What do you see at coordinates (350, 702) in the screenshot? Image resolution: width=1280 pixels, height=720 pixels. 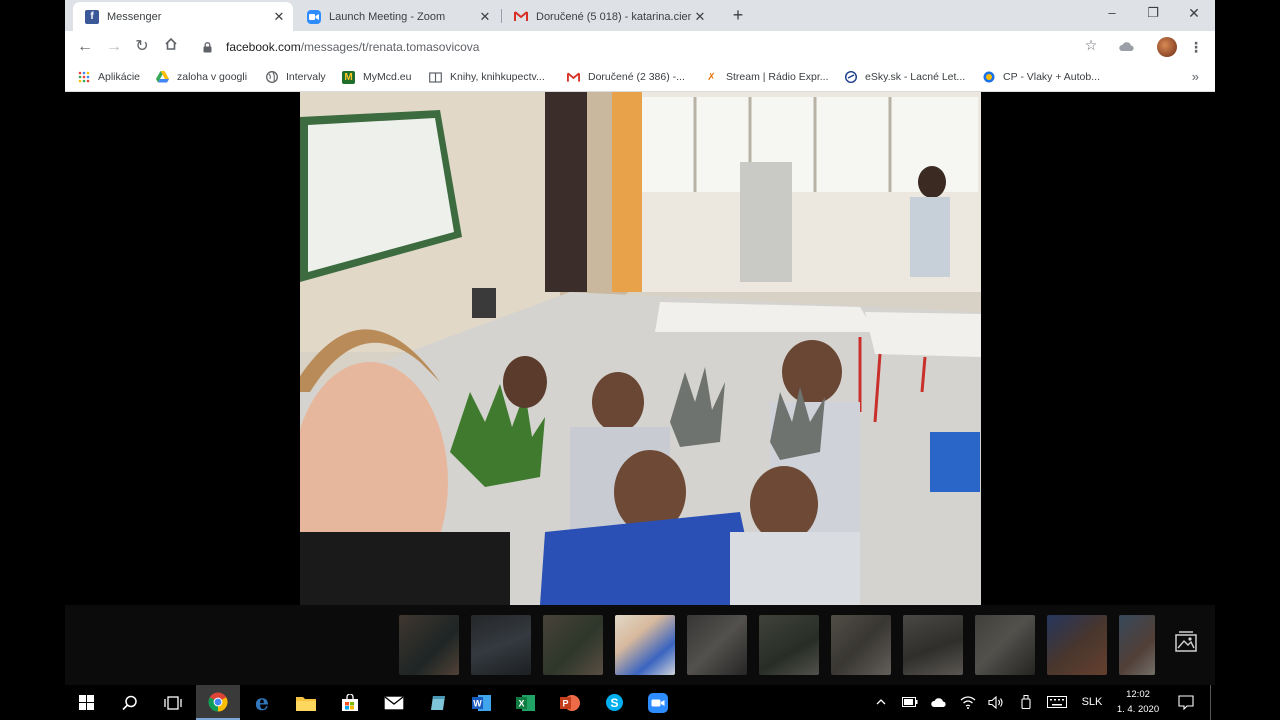 I see `store-icon` at bounding box center [350, 702].